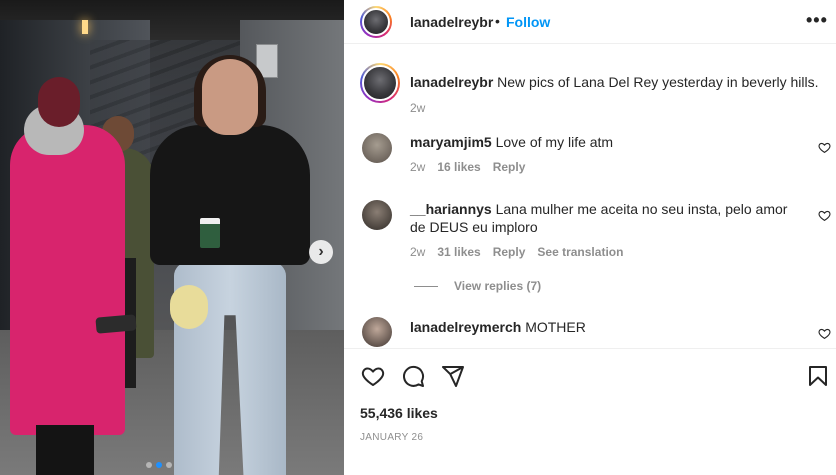 The height and width of the screenshot is (475, 836). I want to click on post-username: lanadelreybr, so click(451, 22).